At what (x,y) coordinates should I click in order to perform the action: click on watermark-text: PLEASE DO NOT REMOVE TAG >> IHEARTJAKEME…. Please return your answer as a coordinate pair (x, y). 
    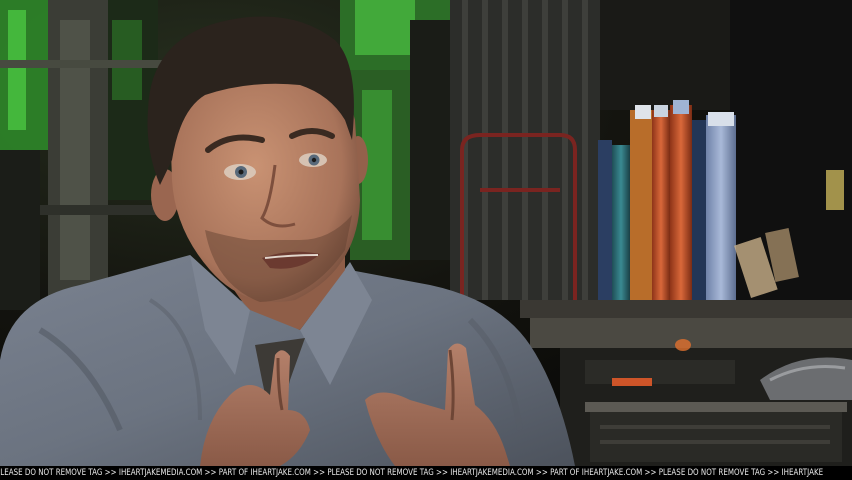
    Looking at the image, I should click on (412, 473).